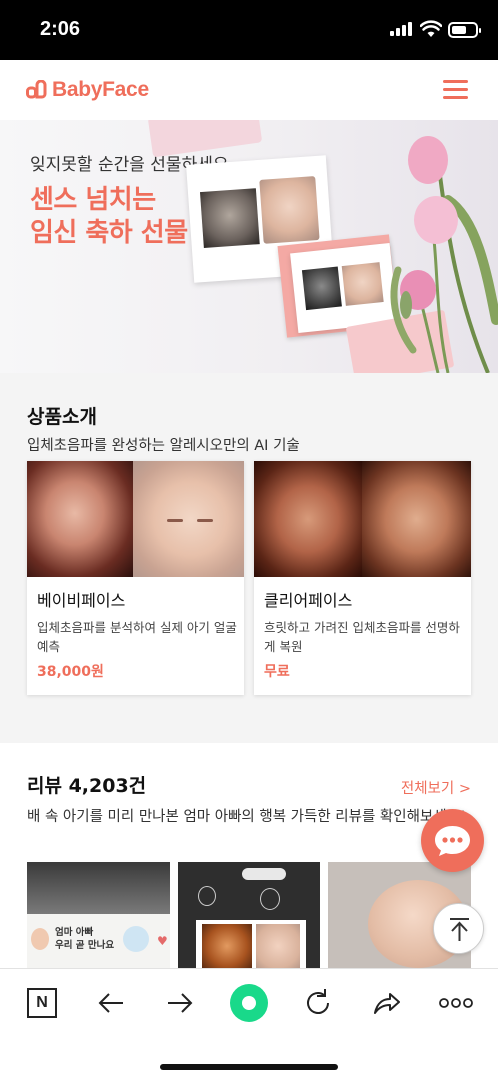 The image size is (498, 1080). I want to click on battery-icon, so click(464, 30).